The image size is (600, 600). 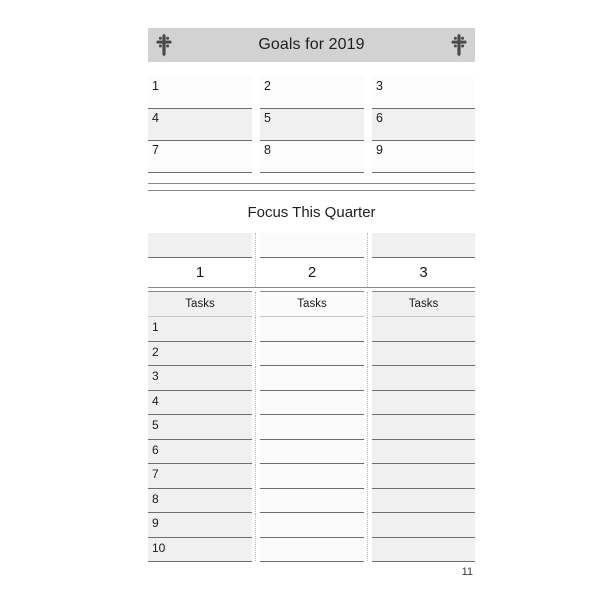 What do you see at coordinates (200, 500) in the screenshot?
I see `task-cell-col1: 8` at bounding box center [200, 500].